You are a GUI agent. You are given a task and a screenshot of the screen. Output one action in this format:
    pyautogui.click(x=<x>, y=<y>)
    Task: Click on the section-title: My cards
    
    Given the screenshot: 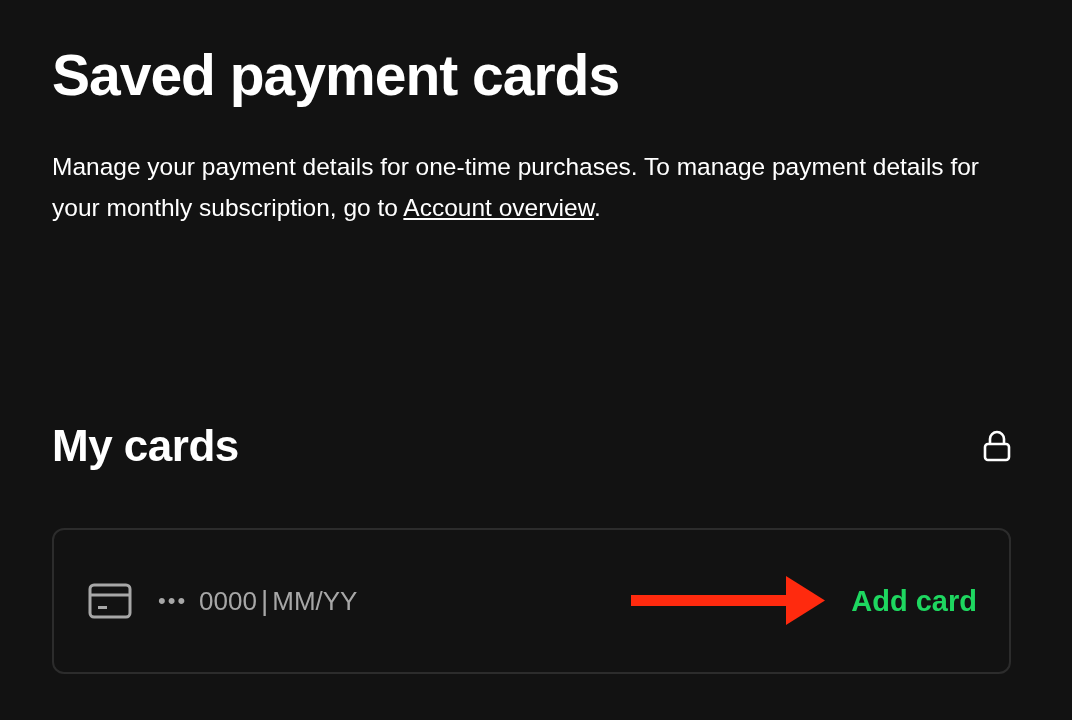 What is the action you would take?
    pyautogui.click(x=145, y=446)
    